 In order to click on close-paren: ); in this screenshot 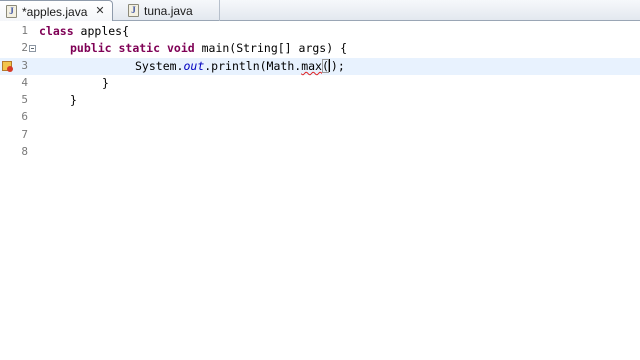, I will do `click(337, 66)`.